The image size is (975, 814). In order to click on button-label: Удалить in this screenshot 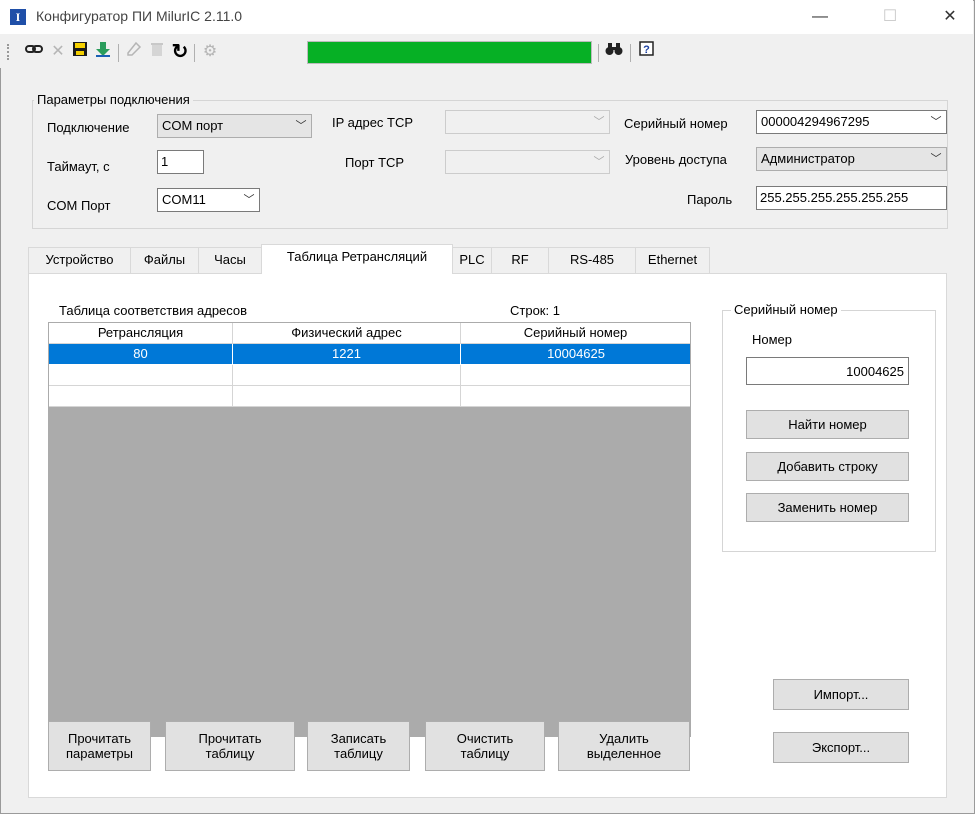, I will do `click(624, 738)`.